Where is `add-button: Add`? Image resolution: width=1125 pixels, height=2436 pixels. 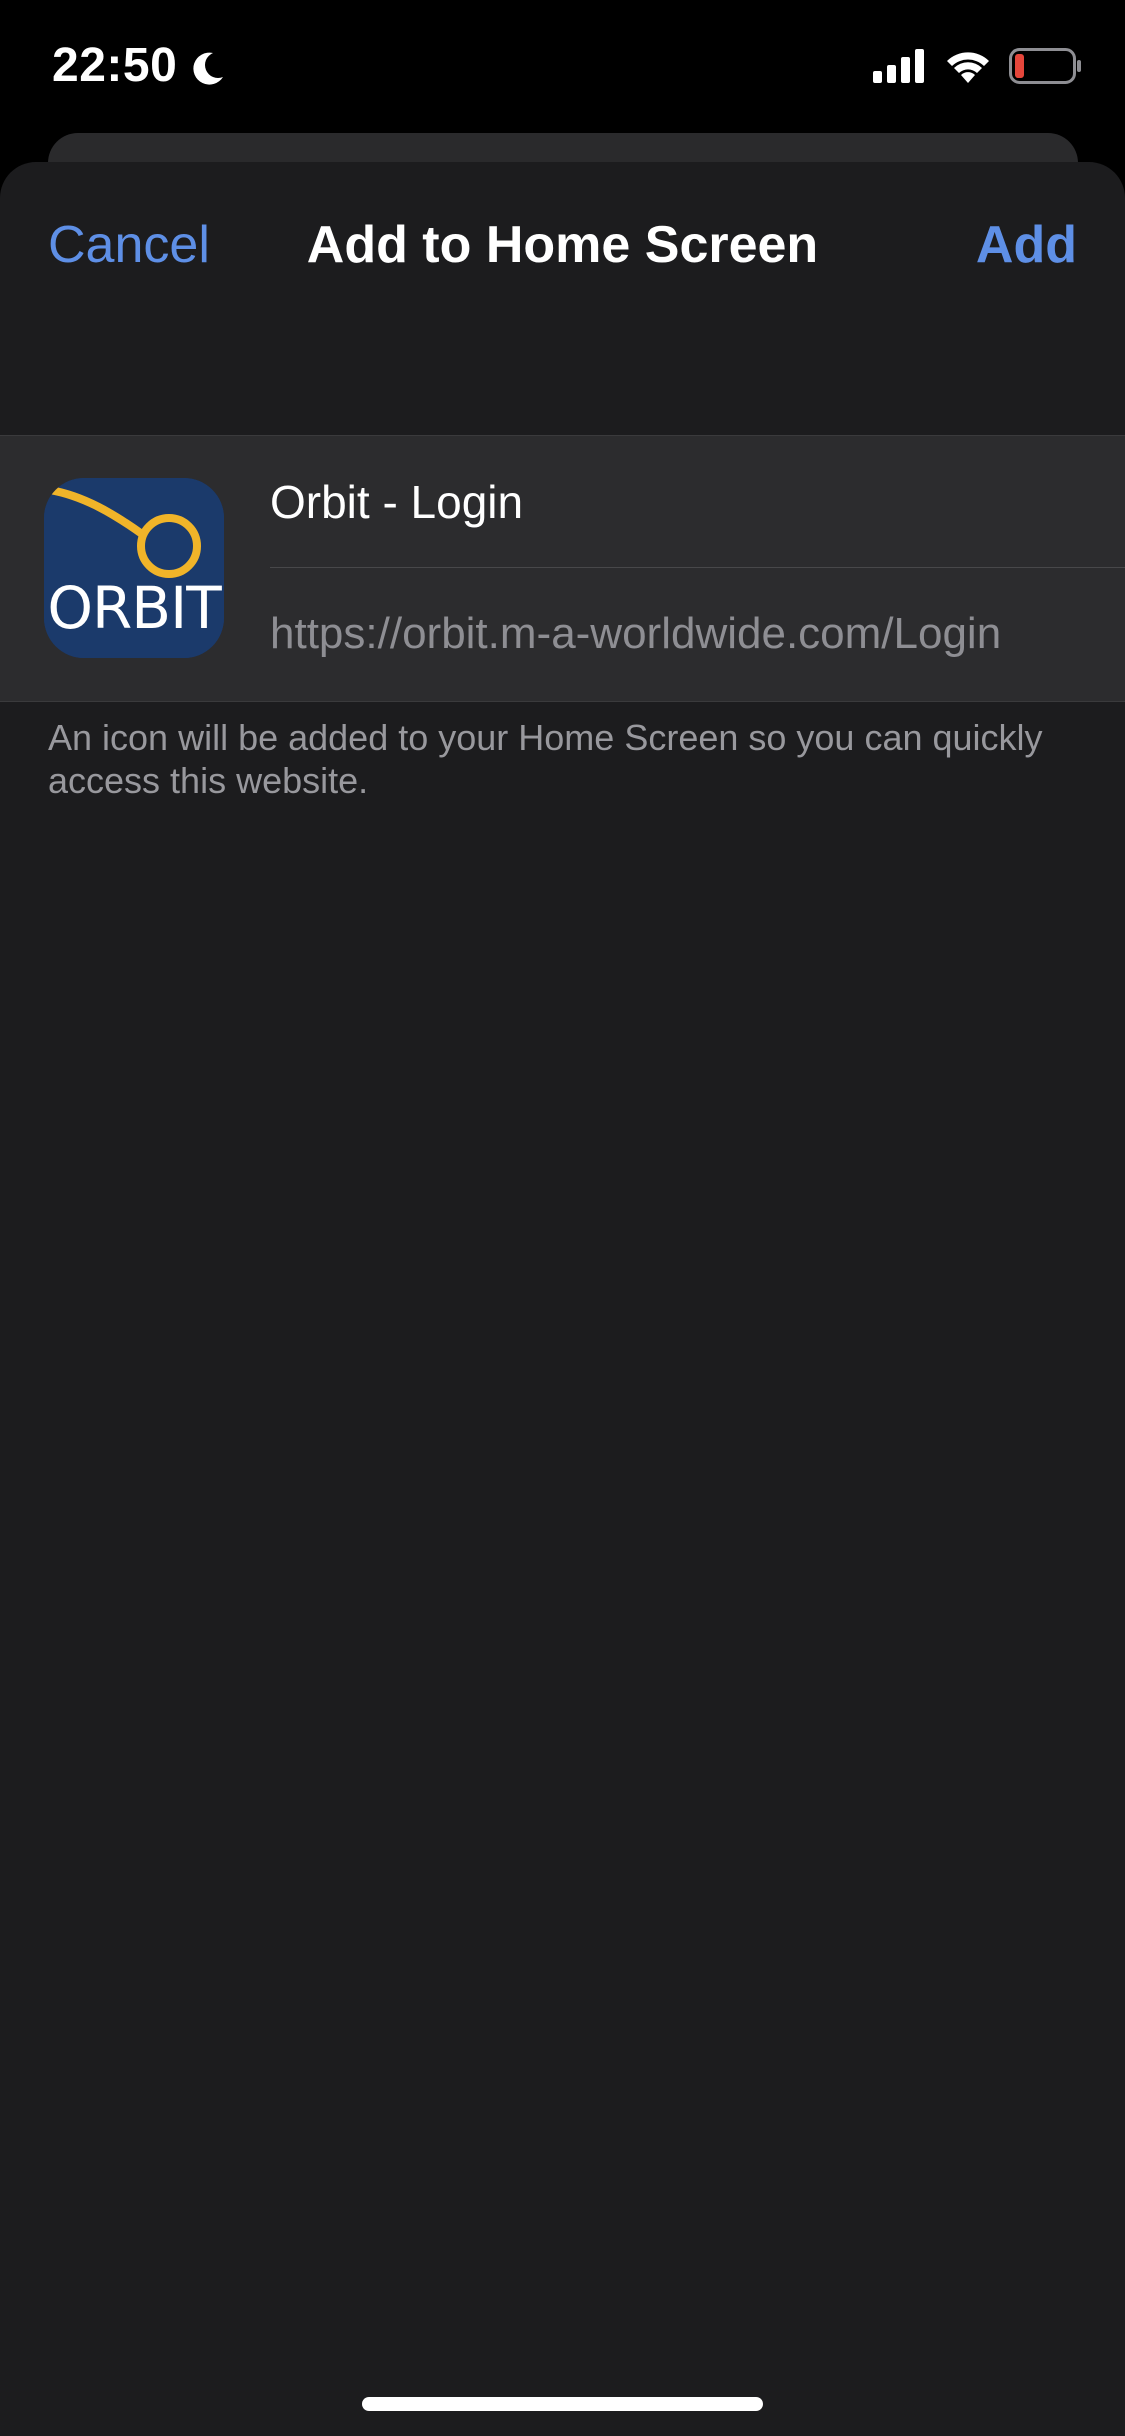 add-button: Add is located at coordinates (1026, 245).